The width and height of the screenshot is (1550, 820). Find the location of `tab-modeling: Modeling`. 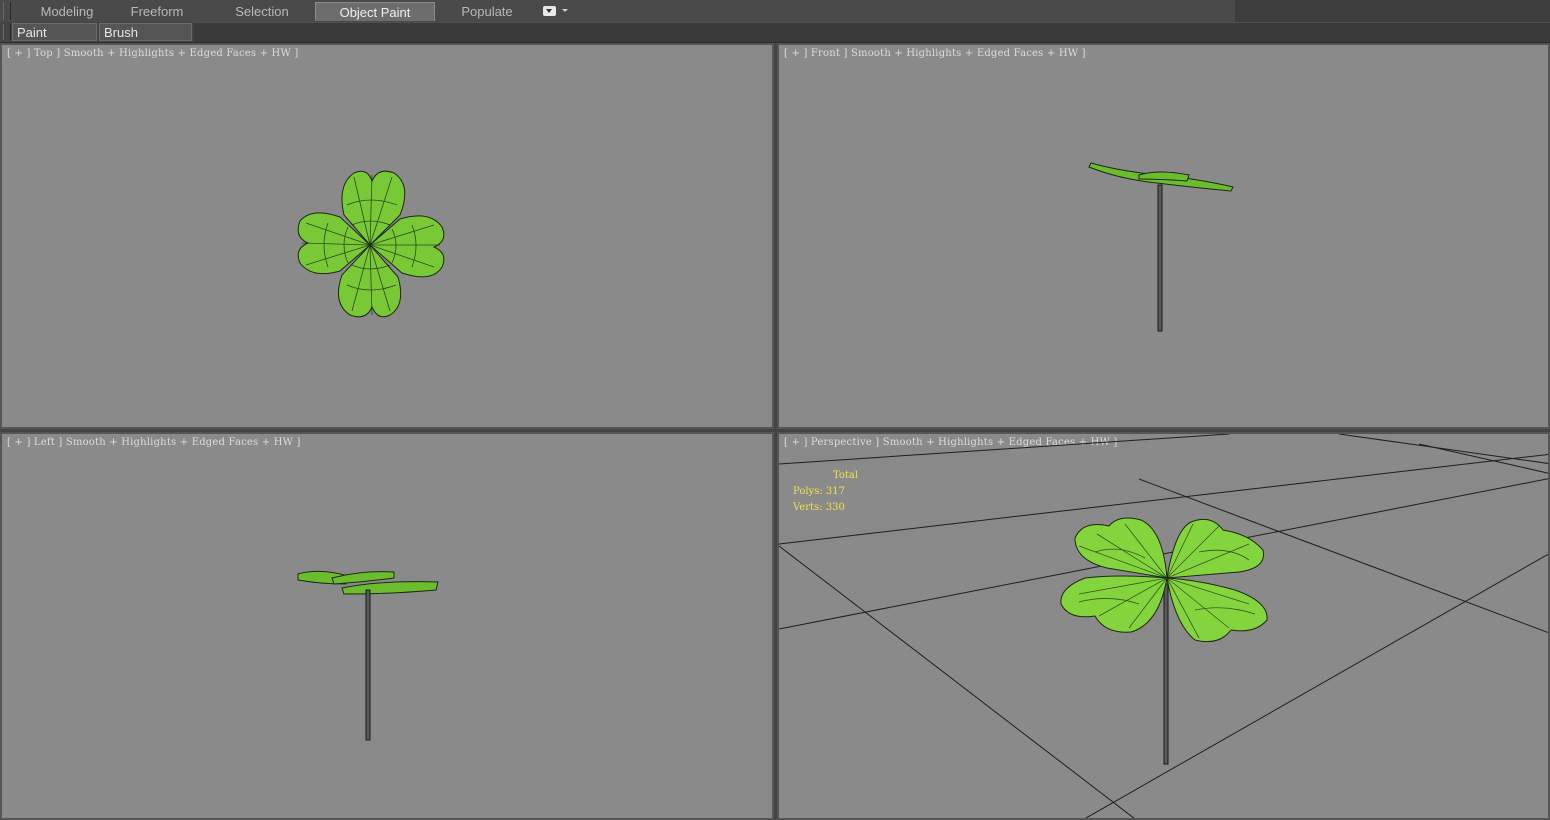

tab-modeling: Modeling is located at coordinates (67, 11).